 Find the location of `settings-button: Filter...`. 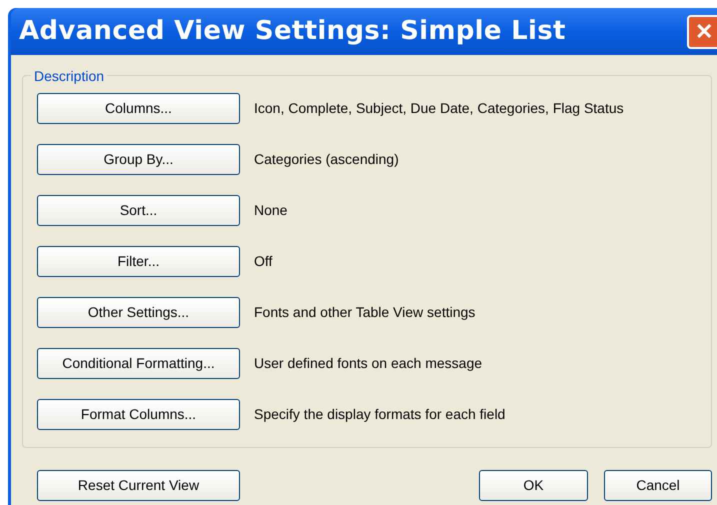

settings-button: Filter... is located at coordinates (138, 261).